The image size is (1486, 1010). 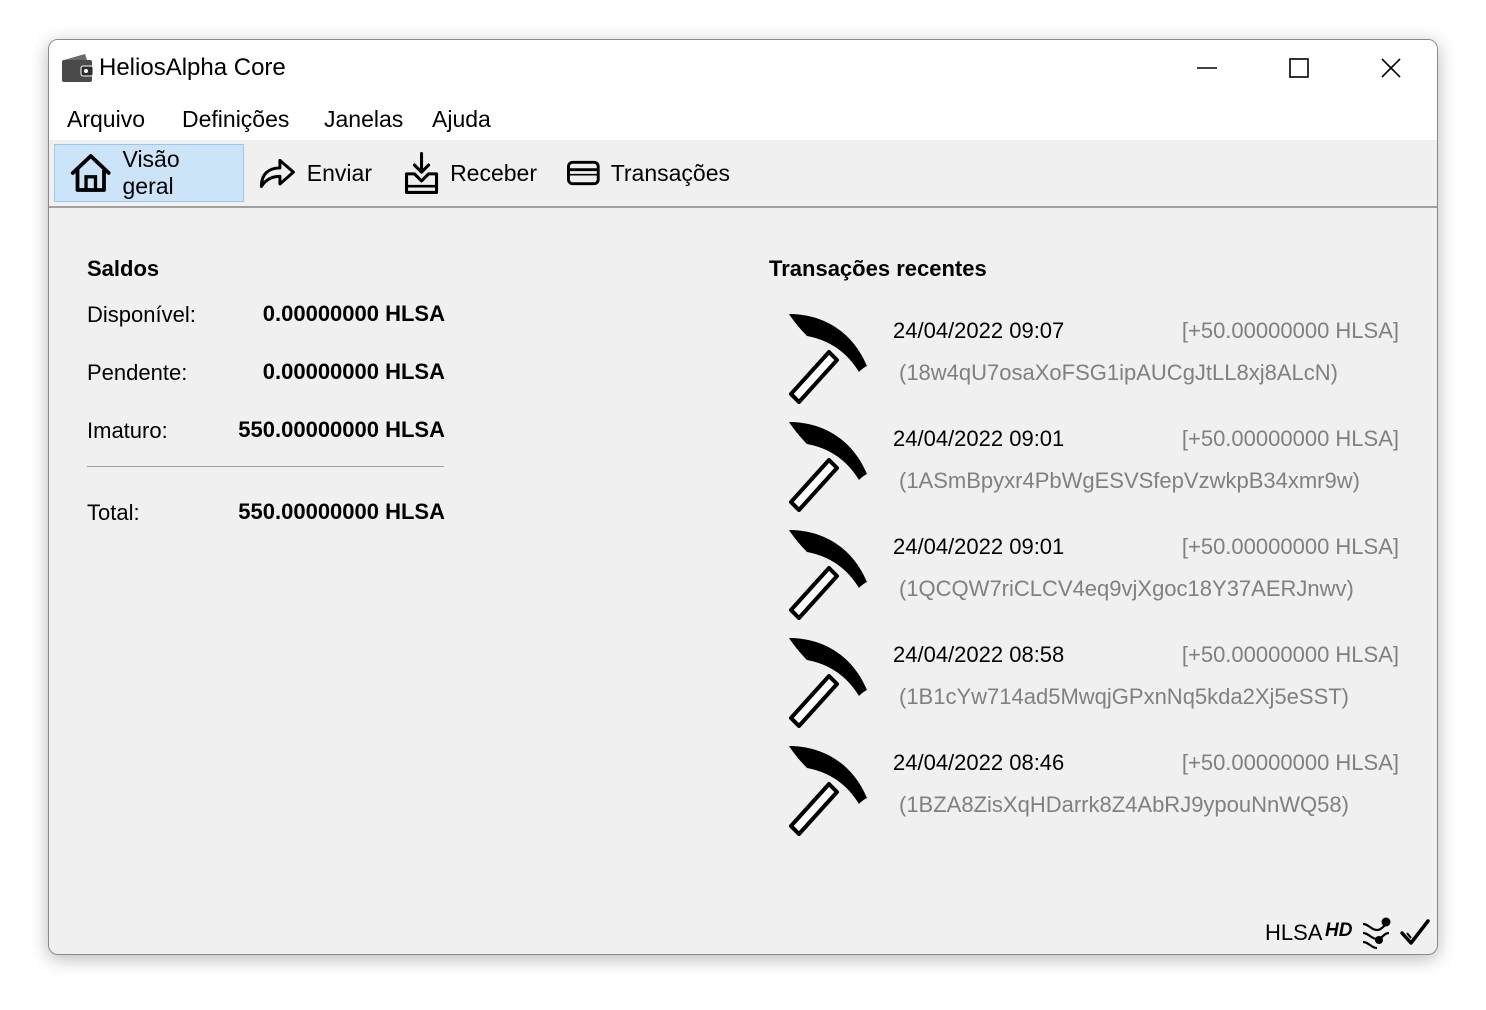 I want to click on menu-janelas: Janelas, so click(x=363, y=119).